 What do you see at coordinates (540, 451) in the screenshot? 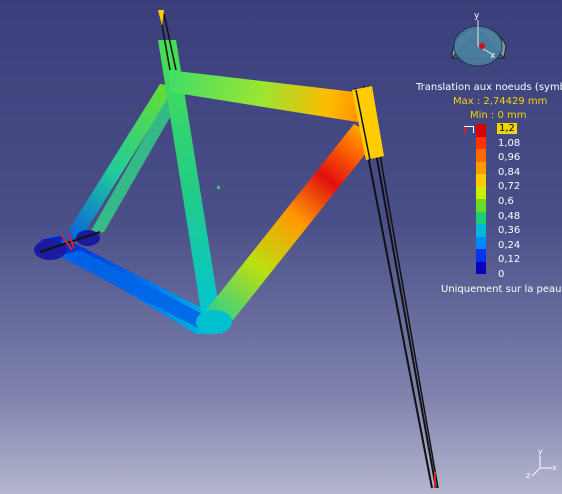
I see `triad-y-label: y` at bounding box center [540, 451].